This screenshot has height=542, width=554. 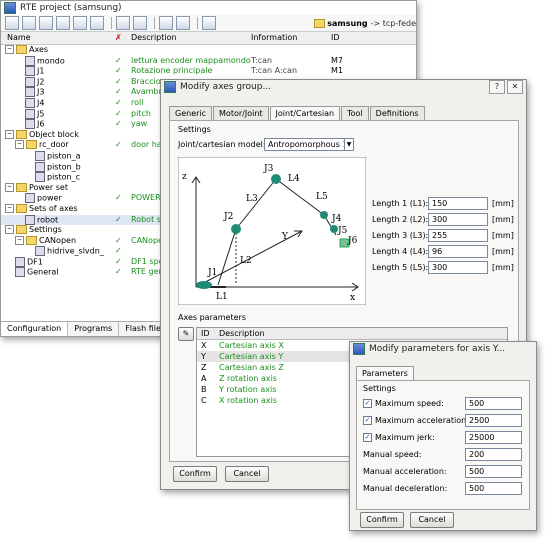 I want to click on axes-dialog-title-bar: Modify axes group... ? ✕, so click(x=343, y=87).